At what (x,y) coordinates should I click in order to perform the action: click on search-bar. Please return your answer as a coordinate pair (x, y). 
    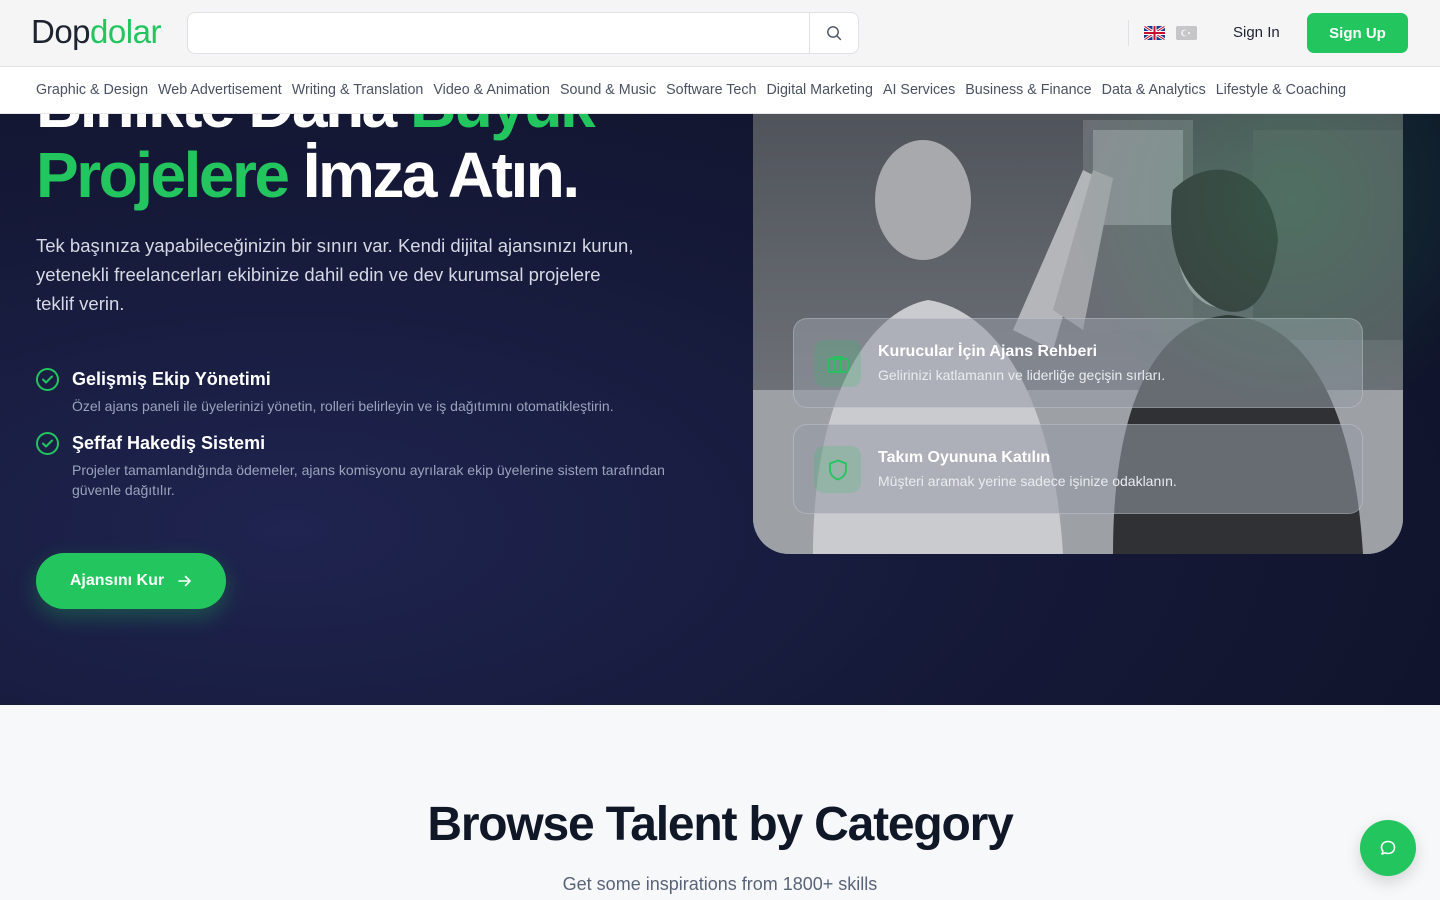
    Looking at the image, I should click on (523, 33).